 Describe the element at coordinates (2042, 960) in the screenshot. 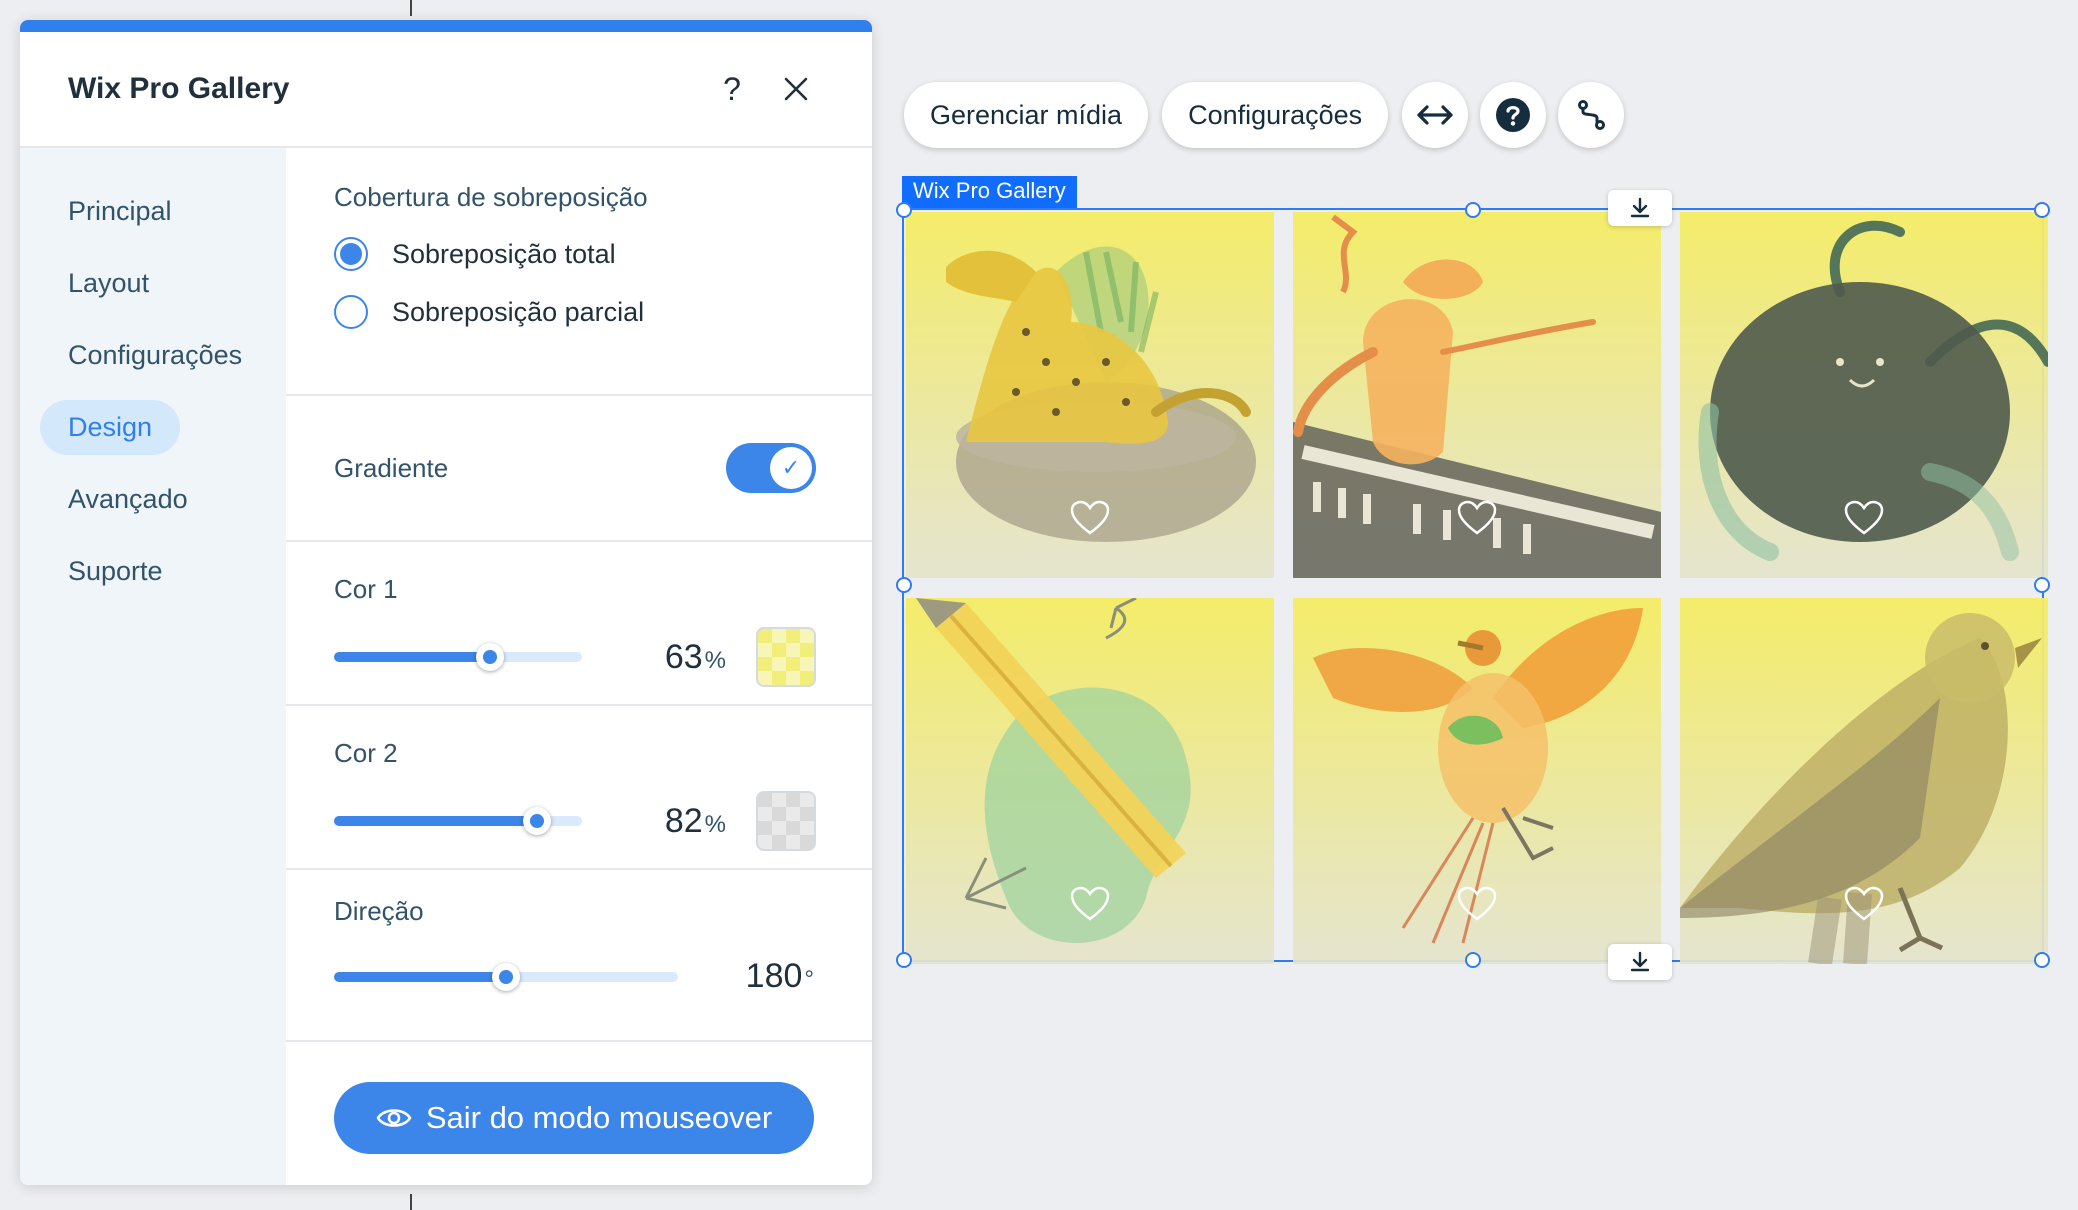

I see `resize-handle-bottom-right` at that location.